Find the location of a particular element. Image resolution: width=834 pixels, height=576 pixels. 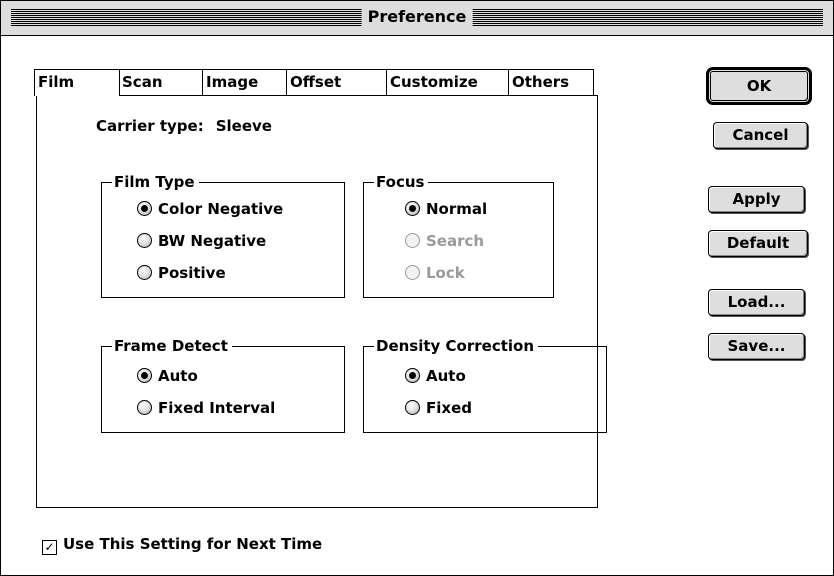

radio-density-fixed: Fixed is located at coordinates (438, 408).